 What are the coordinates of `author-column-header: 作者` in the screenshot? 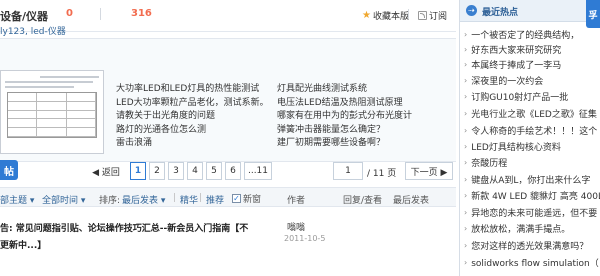 It's located at (296, 201).